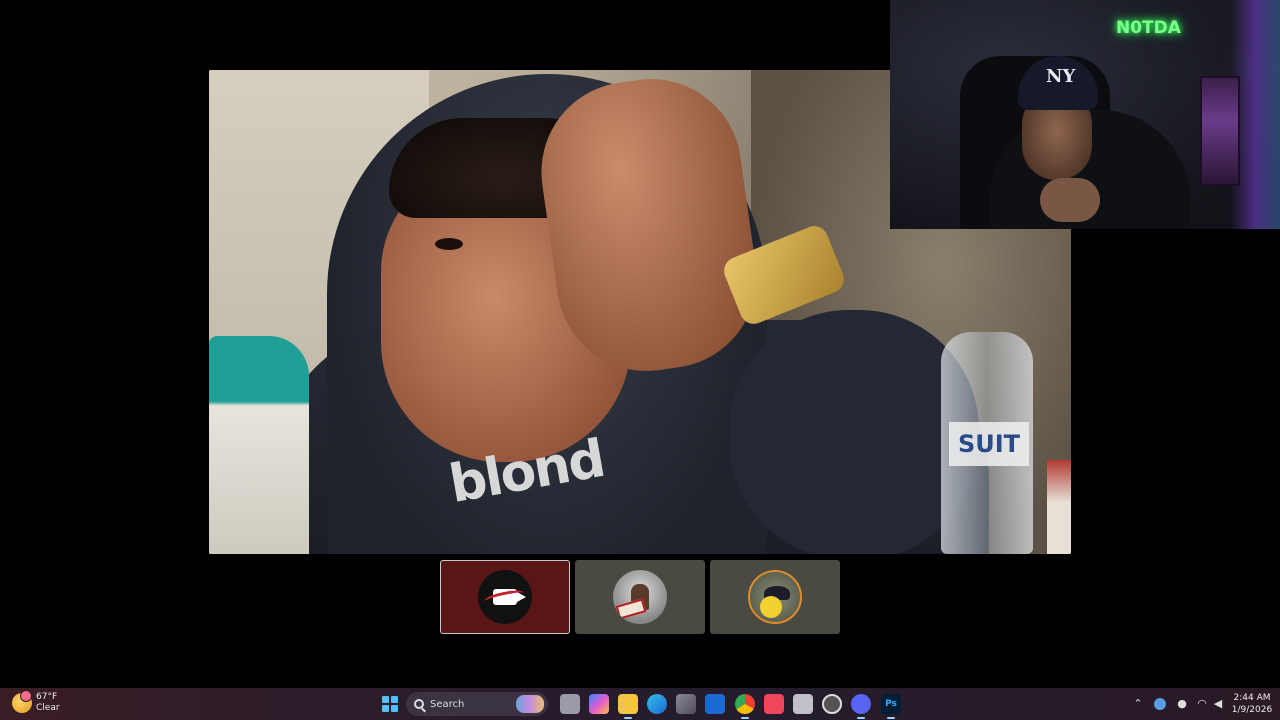  What do you see at coordinates (715, 704) in the screenshot?
I see `outlook-icon` at bounding box center [715, 704].